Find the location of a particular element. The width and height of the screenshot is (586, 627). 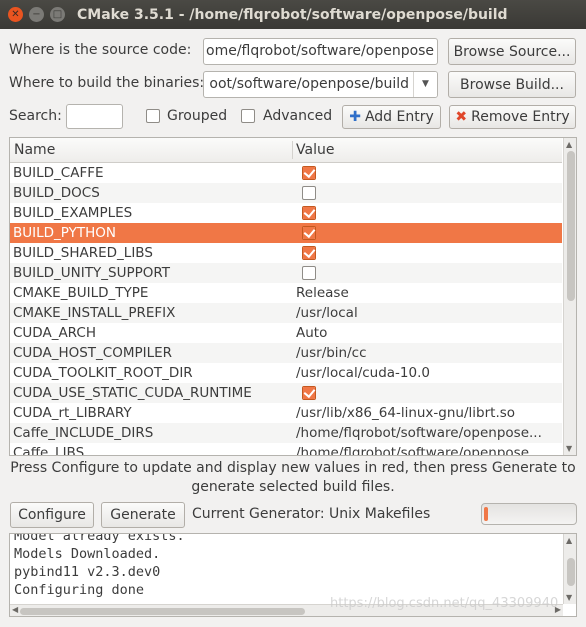

entry-value: Auto is located at coordinates (428, 333).